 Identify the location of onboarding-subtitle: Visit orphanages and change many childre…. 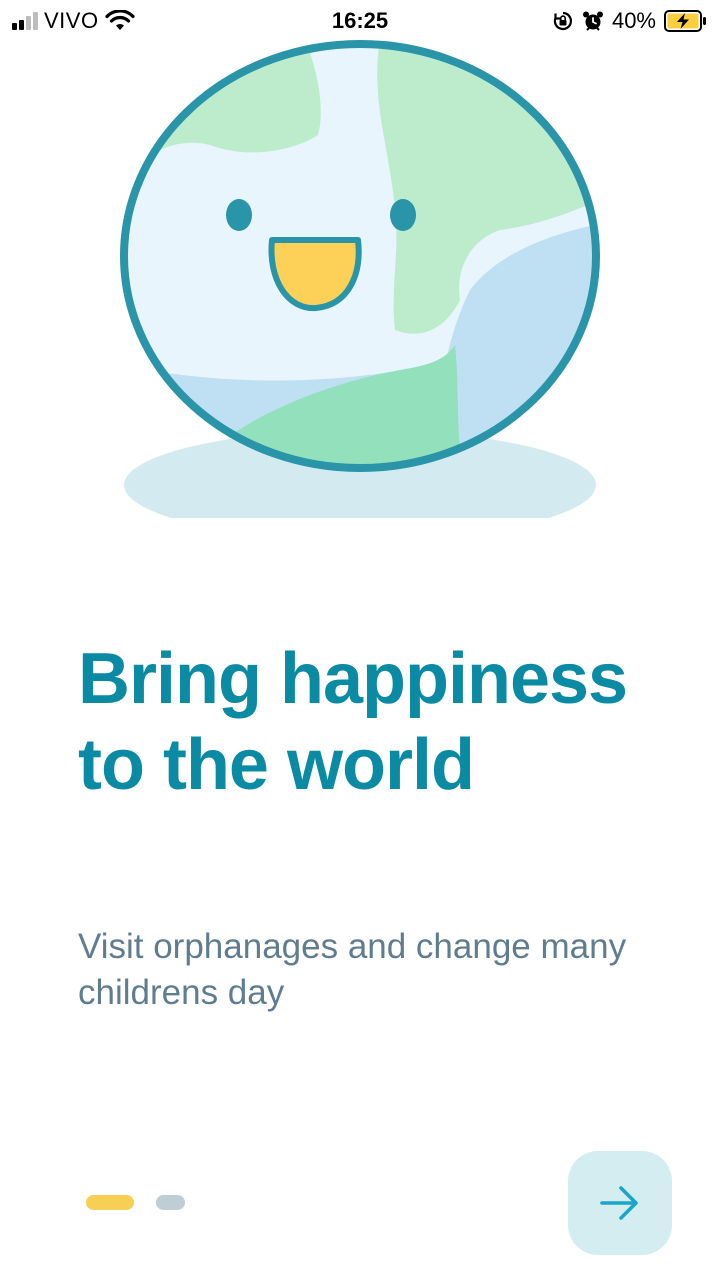
(352, 969).